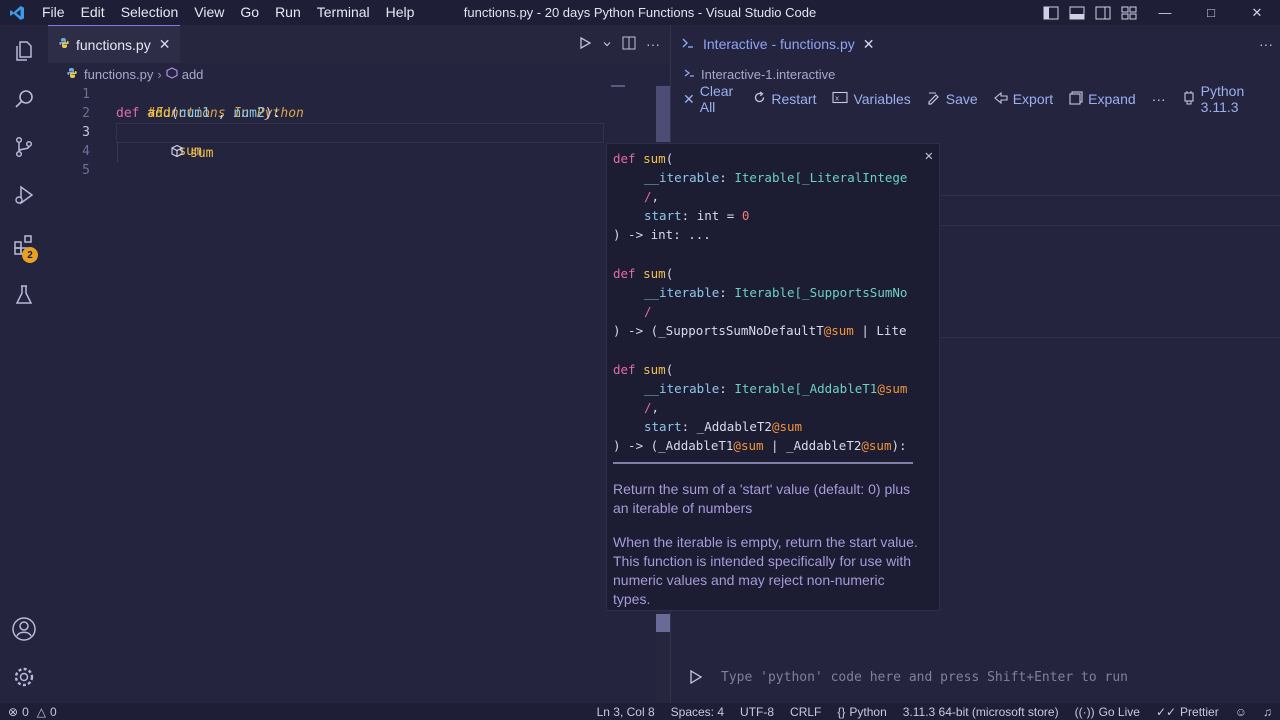 The height and width of the screenshot is (720, 1280). I want to click on tab-interactive: Interactive - functions.py ✕, so click(777, 44).